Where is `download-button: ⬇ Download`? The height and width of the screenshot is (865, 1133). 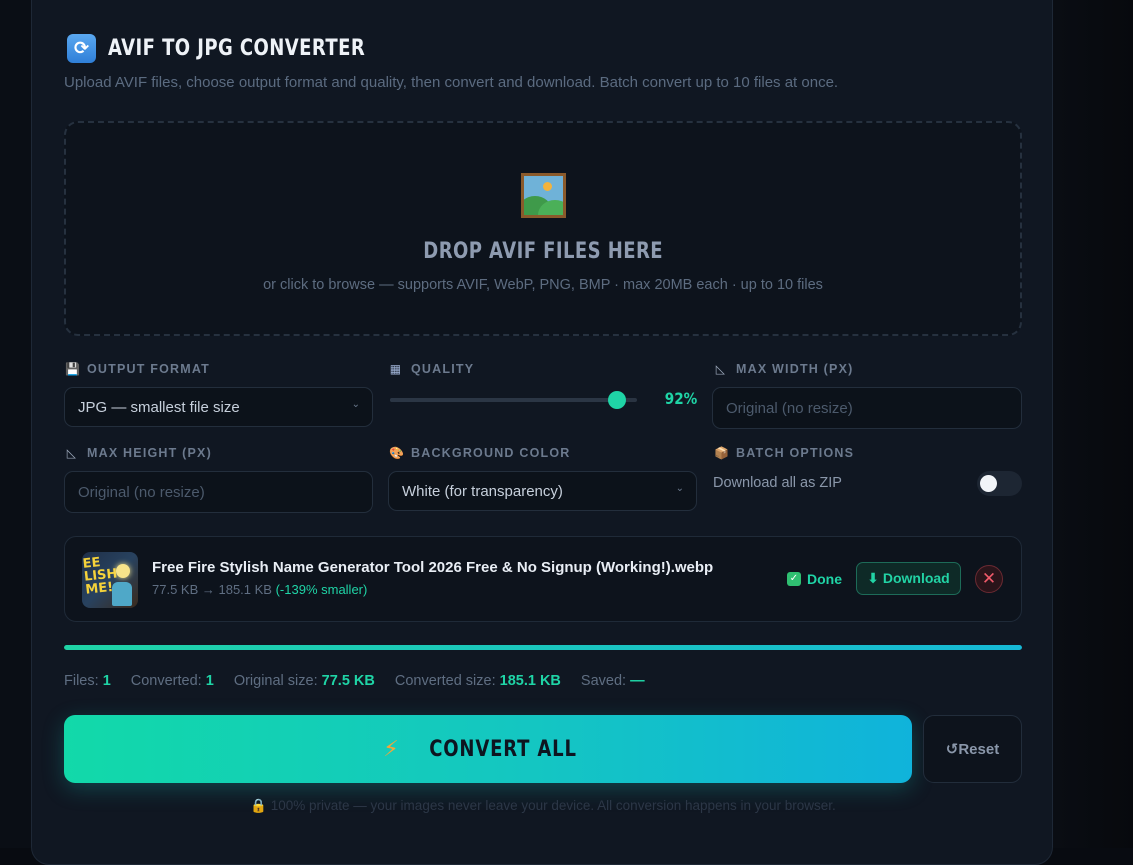
download-button: ⬇ Download is located at coordinates (908, 578).